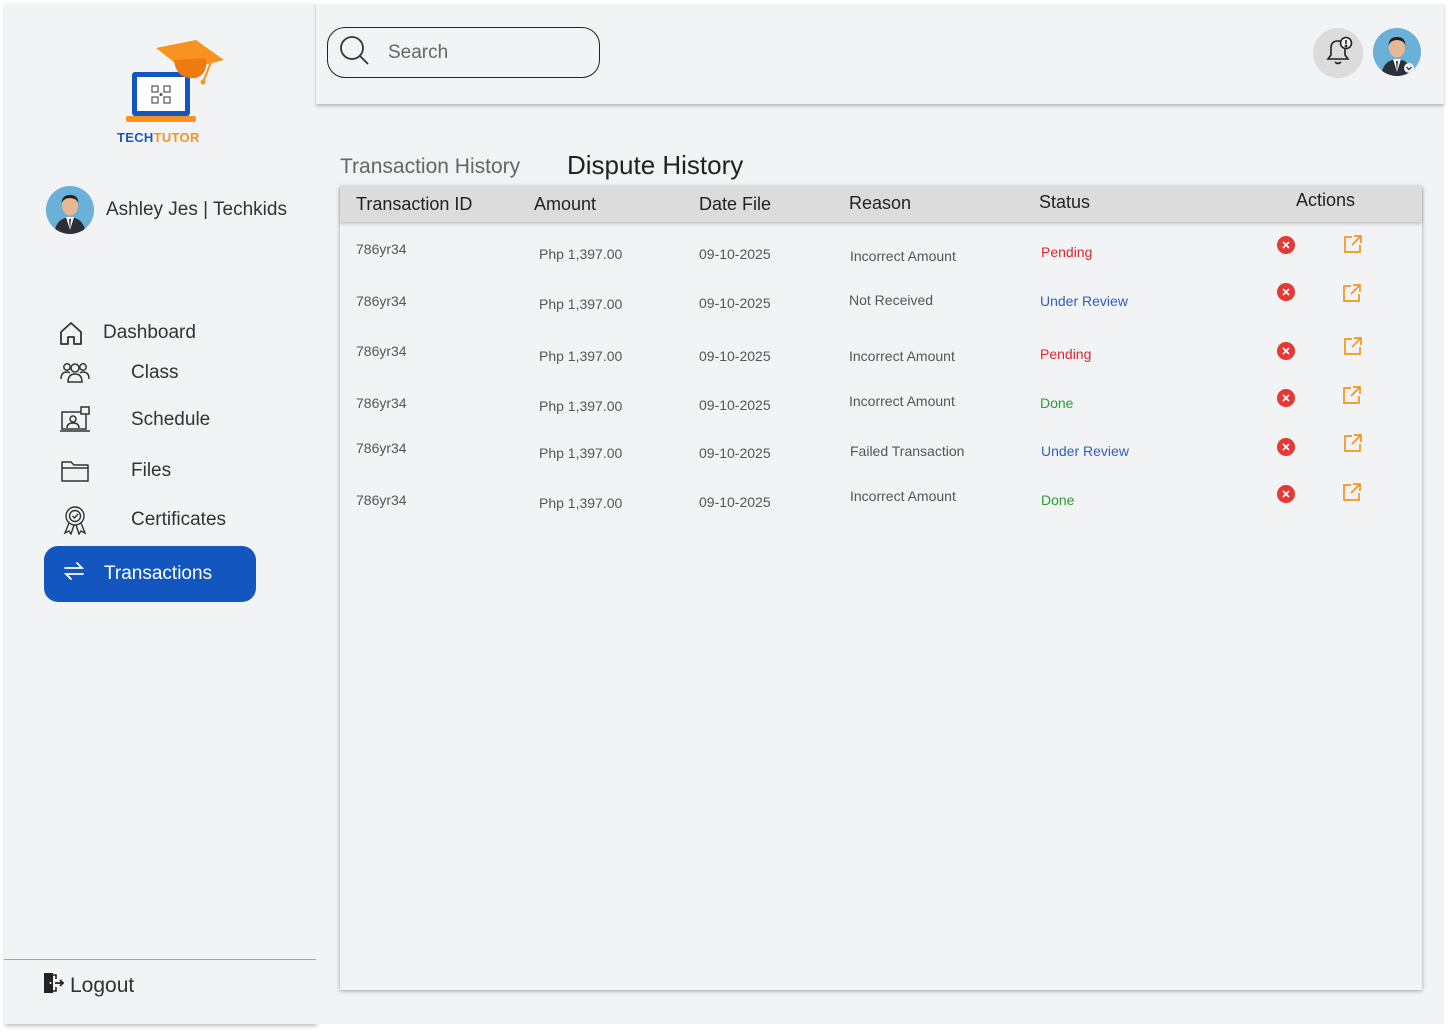  Describe the element at coordinates (565, 204) in the screenshot. I see `header-amount: Amount` at that location.